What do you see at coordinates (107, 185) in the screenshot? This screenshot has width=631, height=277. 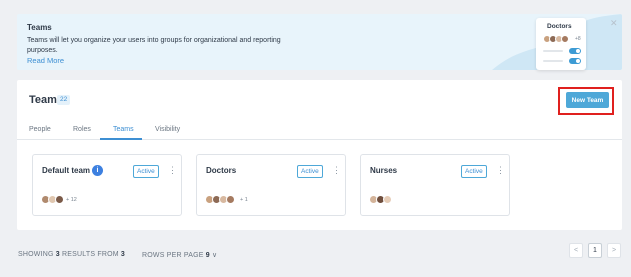 I see `team-card-default: Default team i Active ⋮ + 12` at bounding box center [107, 185].